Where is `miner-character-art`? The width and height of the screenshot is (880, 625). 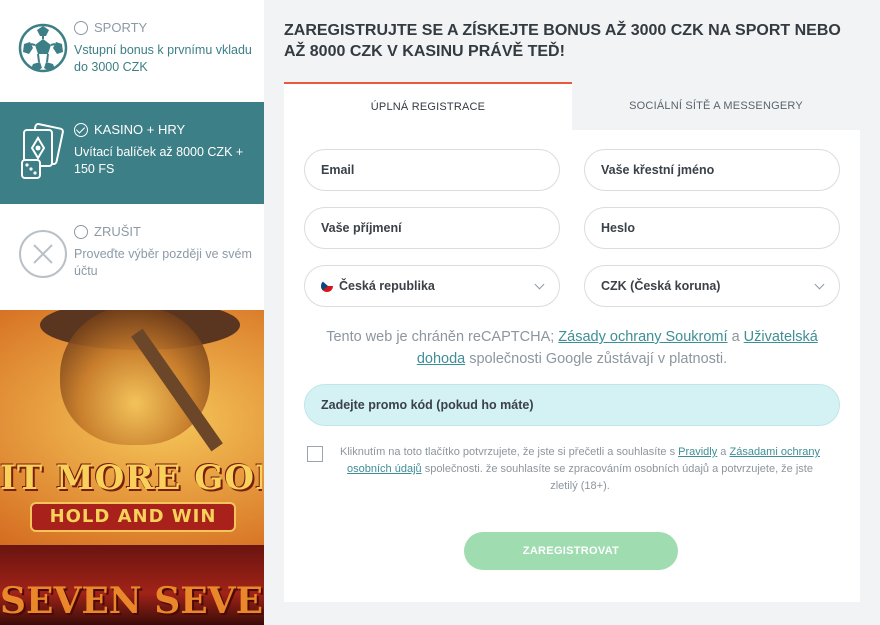 miner-character-art is located at coordinates (135, 375).